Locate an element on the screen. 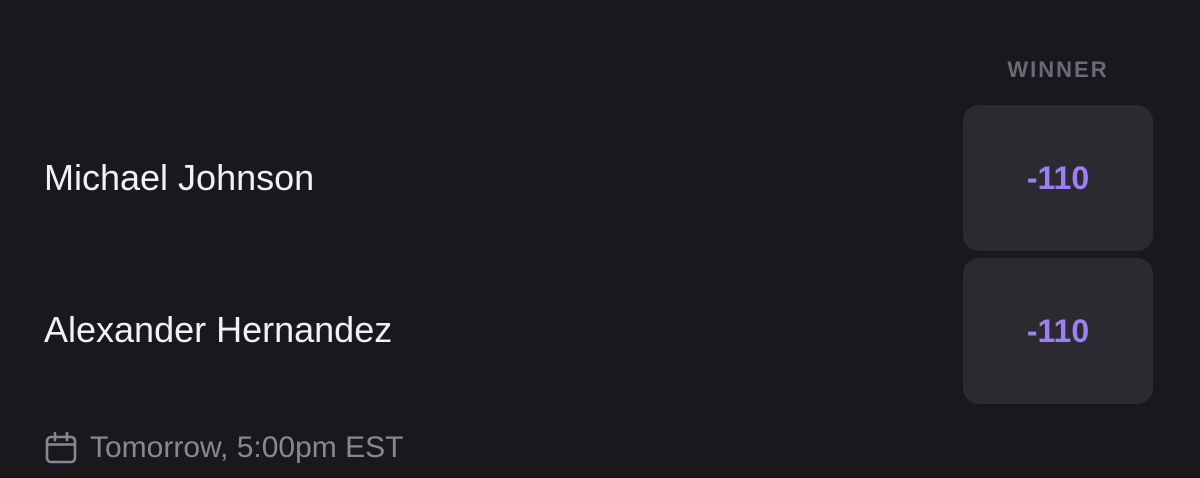 The height and width of the screenshot is (478, 1200). competitor-name-1: Michael Johnson is located at coordinates (179, 177).